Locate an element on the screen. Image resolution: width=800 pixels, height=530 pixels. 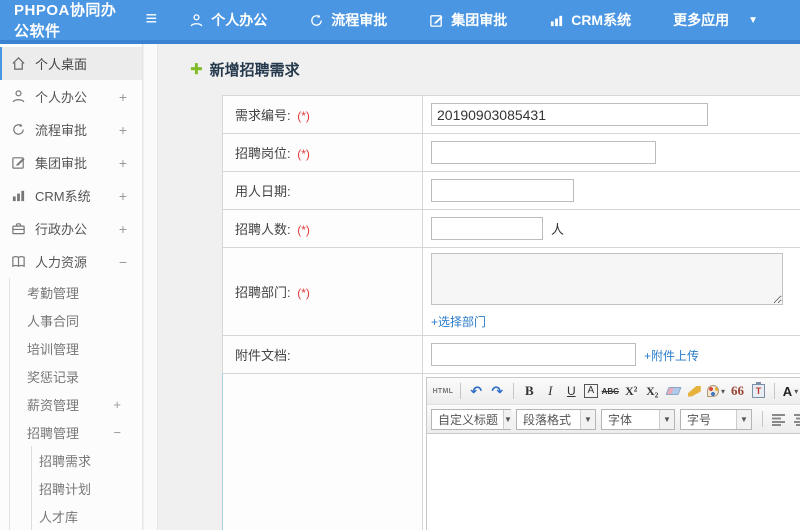
sidebar-scrollbar is located at coordinates (151, 287).